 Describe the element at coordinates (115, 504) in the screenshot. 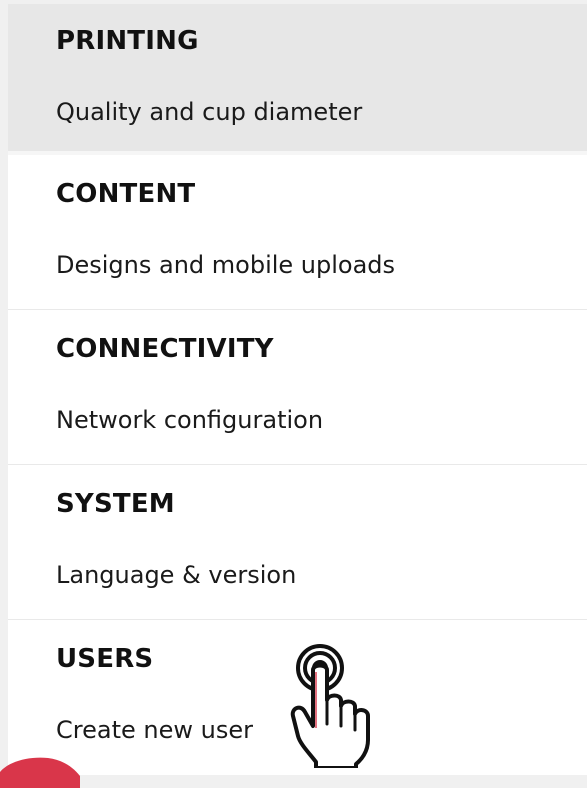

I see `menu-item-title: SYSTEM` at that location.